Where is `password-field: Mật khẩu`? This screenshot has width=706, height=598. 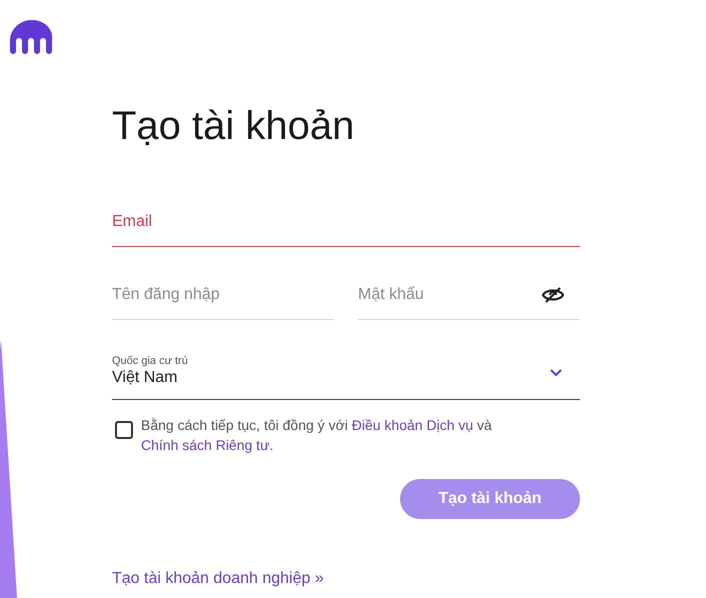 password-field: Mật khẩu is located at coordinates (469, 295).